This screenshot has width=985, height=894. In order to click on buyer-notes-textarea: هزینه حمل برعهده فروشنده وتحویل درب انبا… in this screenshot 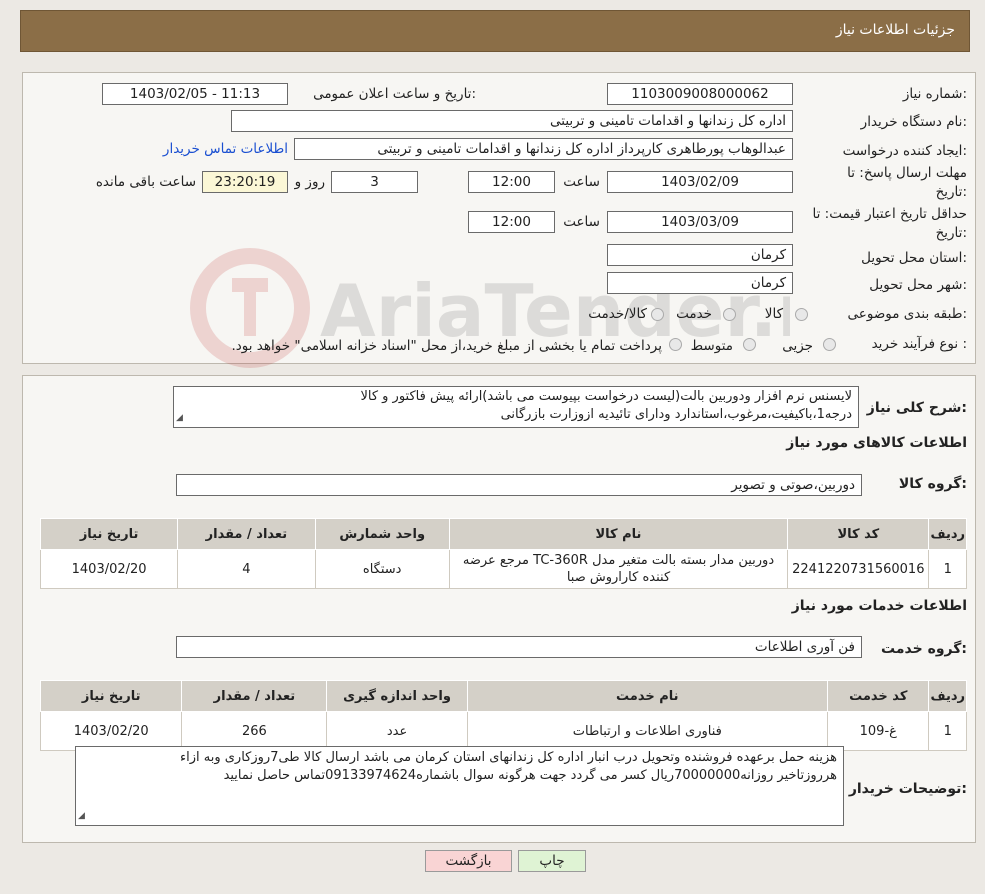, I will do `click(459, 786)`.